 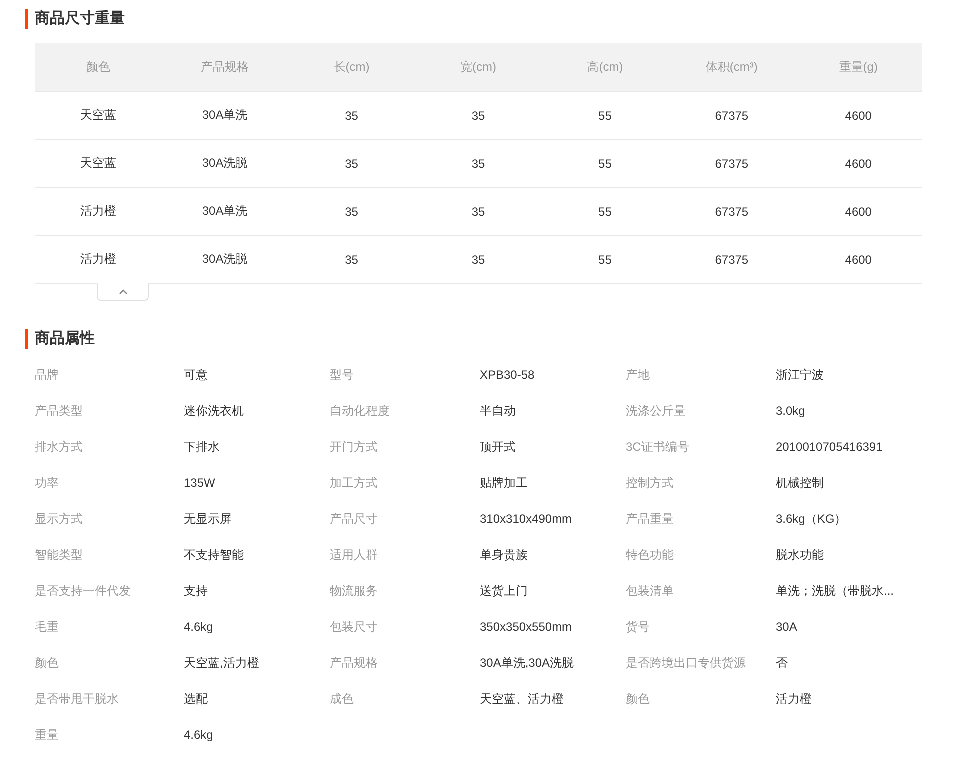 I want to click on attribute-value: 350x350x550mm, so click(x=527, y=627).